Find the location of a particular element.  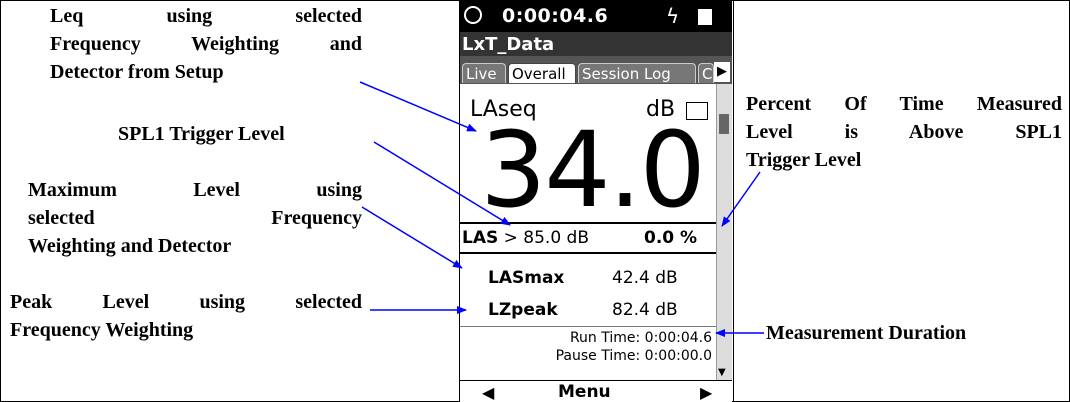

arrow-maximum is located at coordinates (412, 237).